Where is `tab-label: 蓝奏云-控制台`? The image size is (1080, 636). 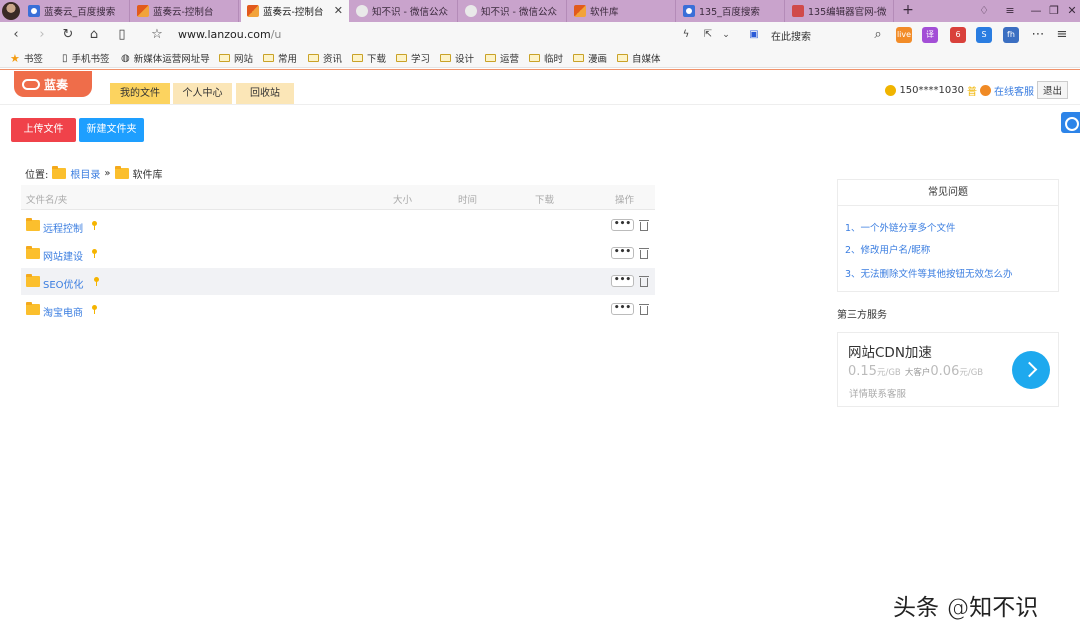
tab-label: 蓝奏云-控制台 is located at coordinates (183, 12).